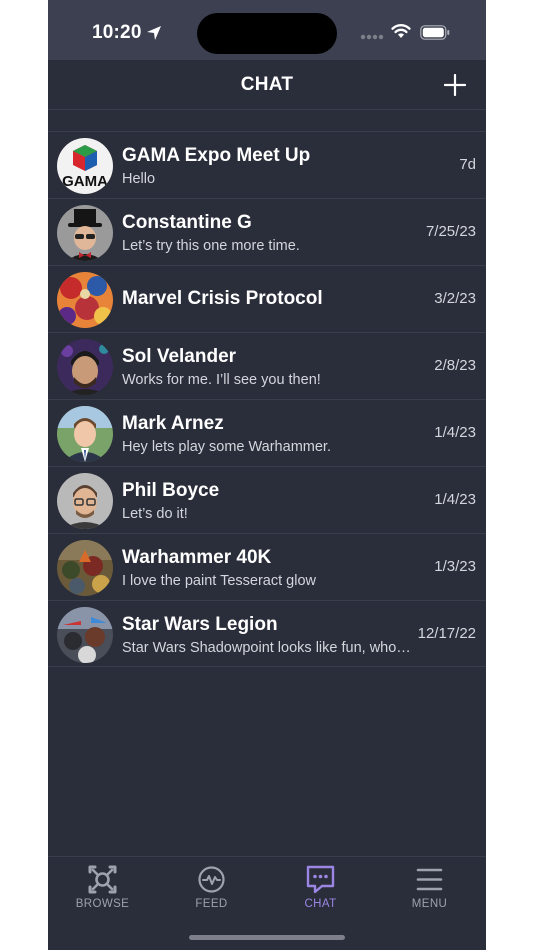 This screenshot has width=534, height=950. I want to click on tab-chat: CHAT, so click(320, 887).